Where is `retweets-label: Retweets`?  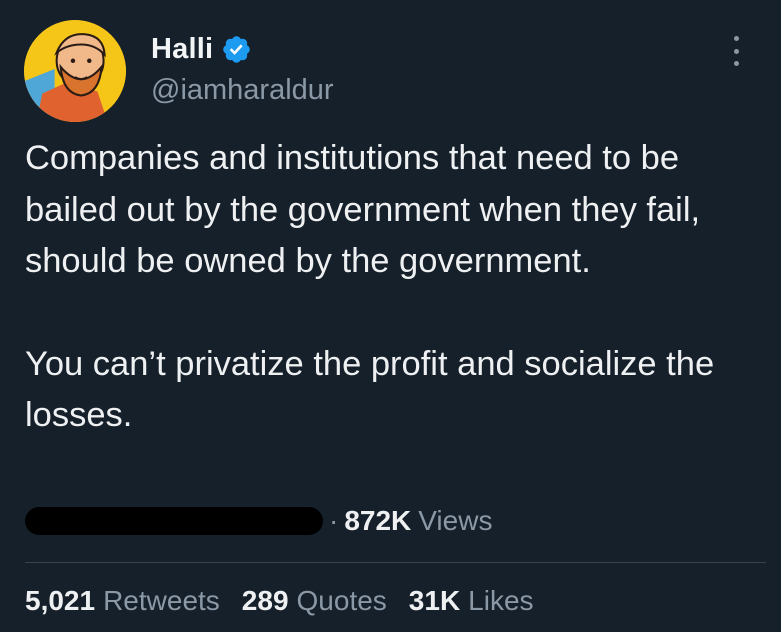 retweets-label: Retweets is located at coordinates (161, 600).